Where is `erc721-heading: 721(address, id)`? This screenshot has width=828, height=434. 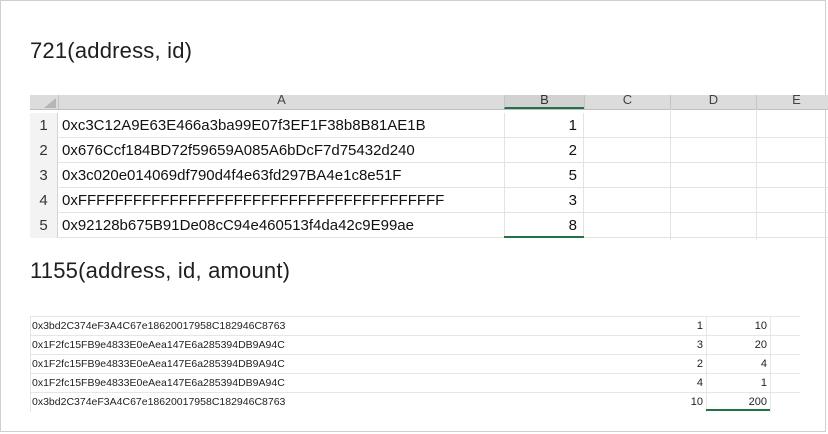
erc721-heading: 721(address, id) is located at coordinates (111, 50).